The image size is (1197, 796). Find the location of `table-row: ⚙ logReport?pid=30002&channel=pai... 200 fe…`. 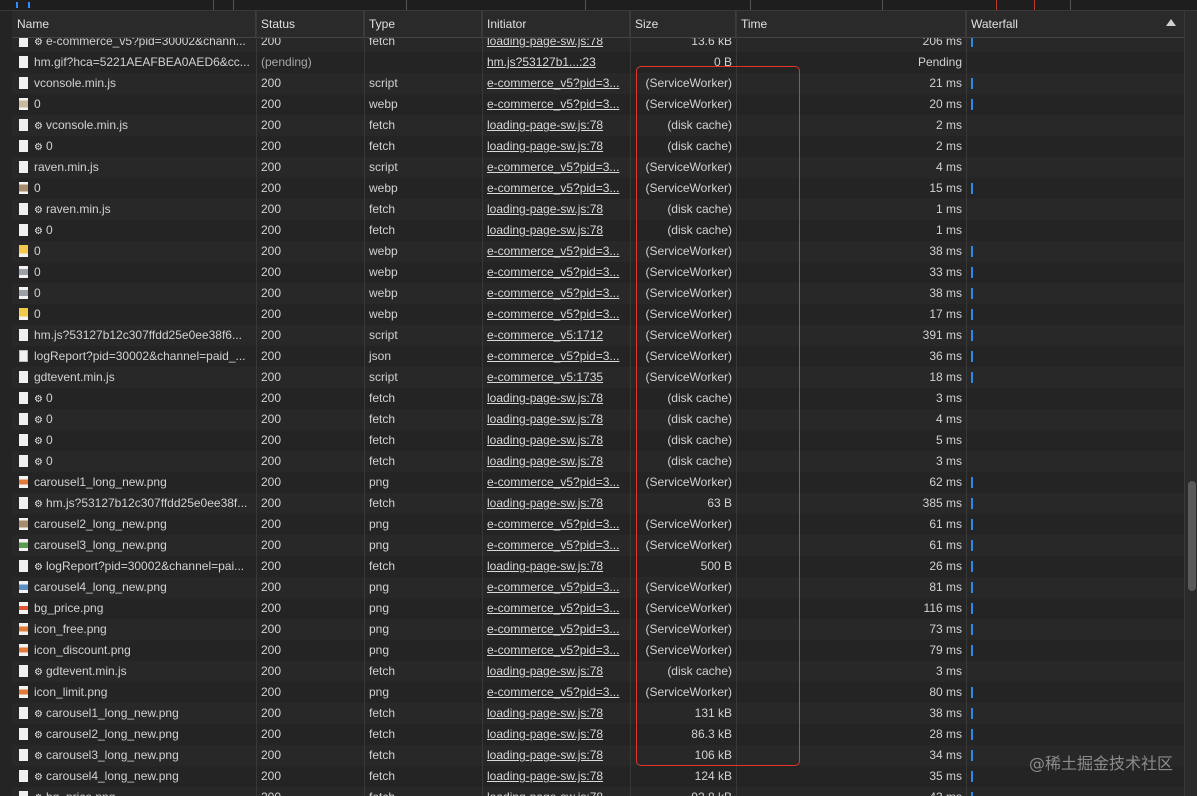

table-row: ⚙ logReport?pid=30002&channel=pai... 200 fe… is located at coordinates (598, 566).